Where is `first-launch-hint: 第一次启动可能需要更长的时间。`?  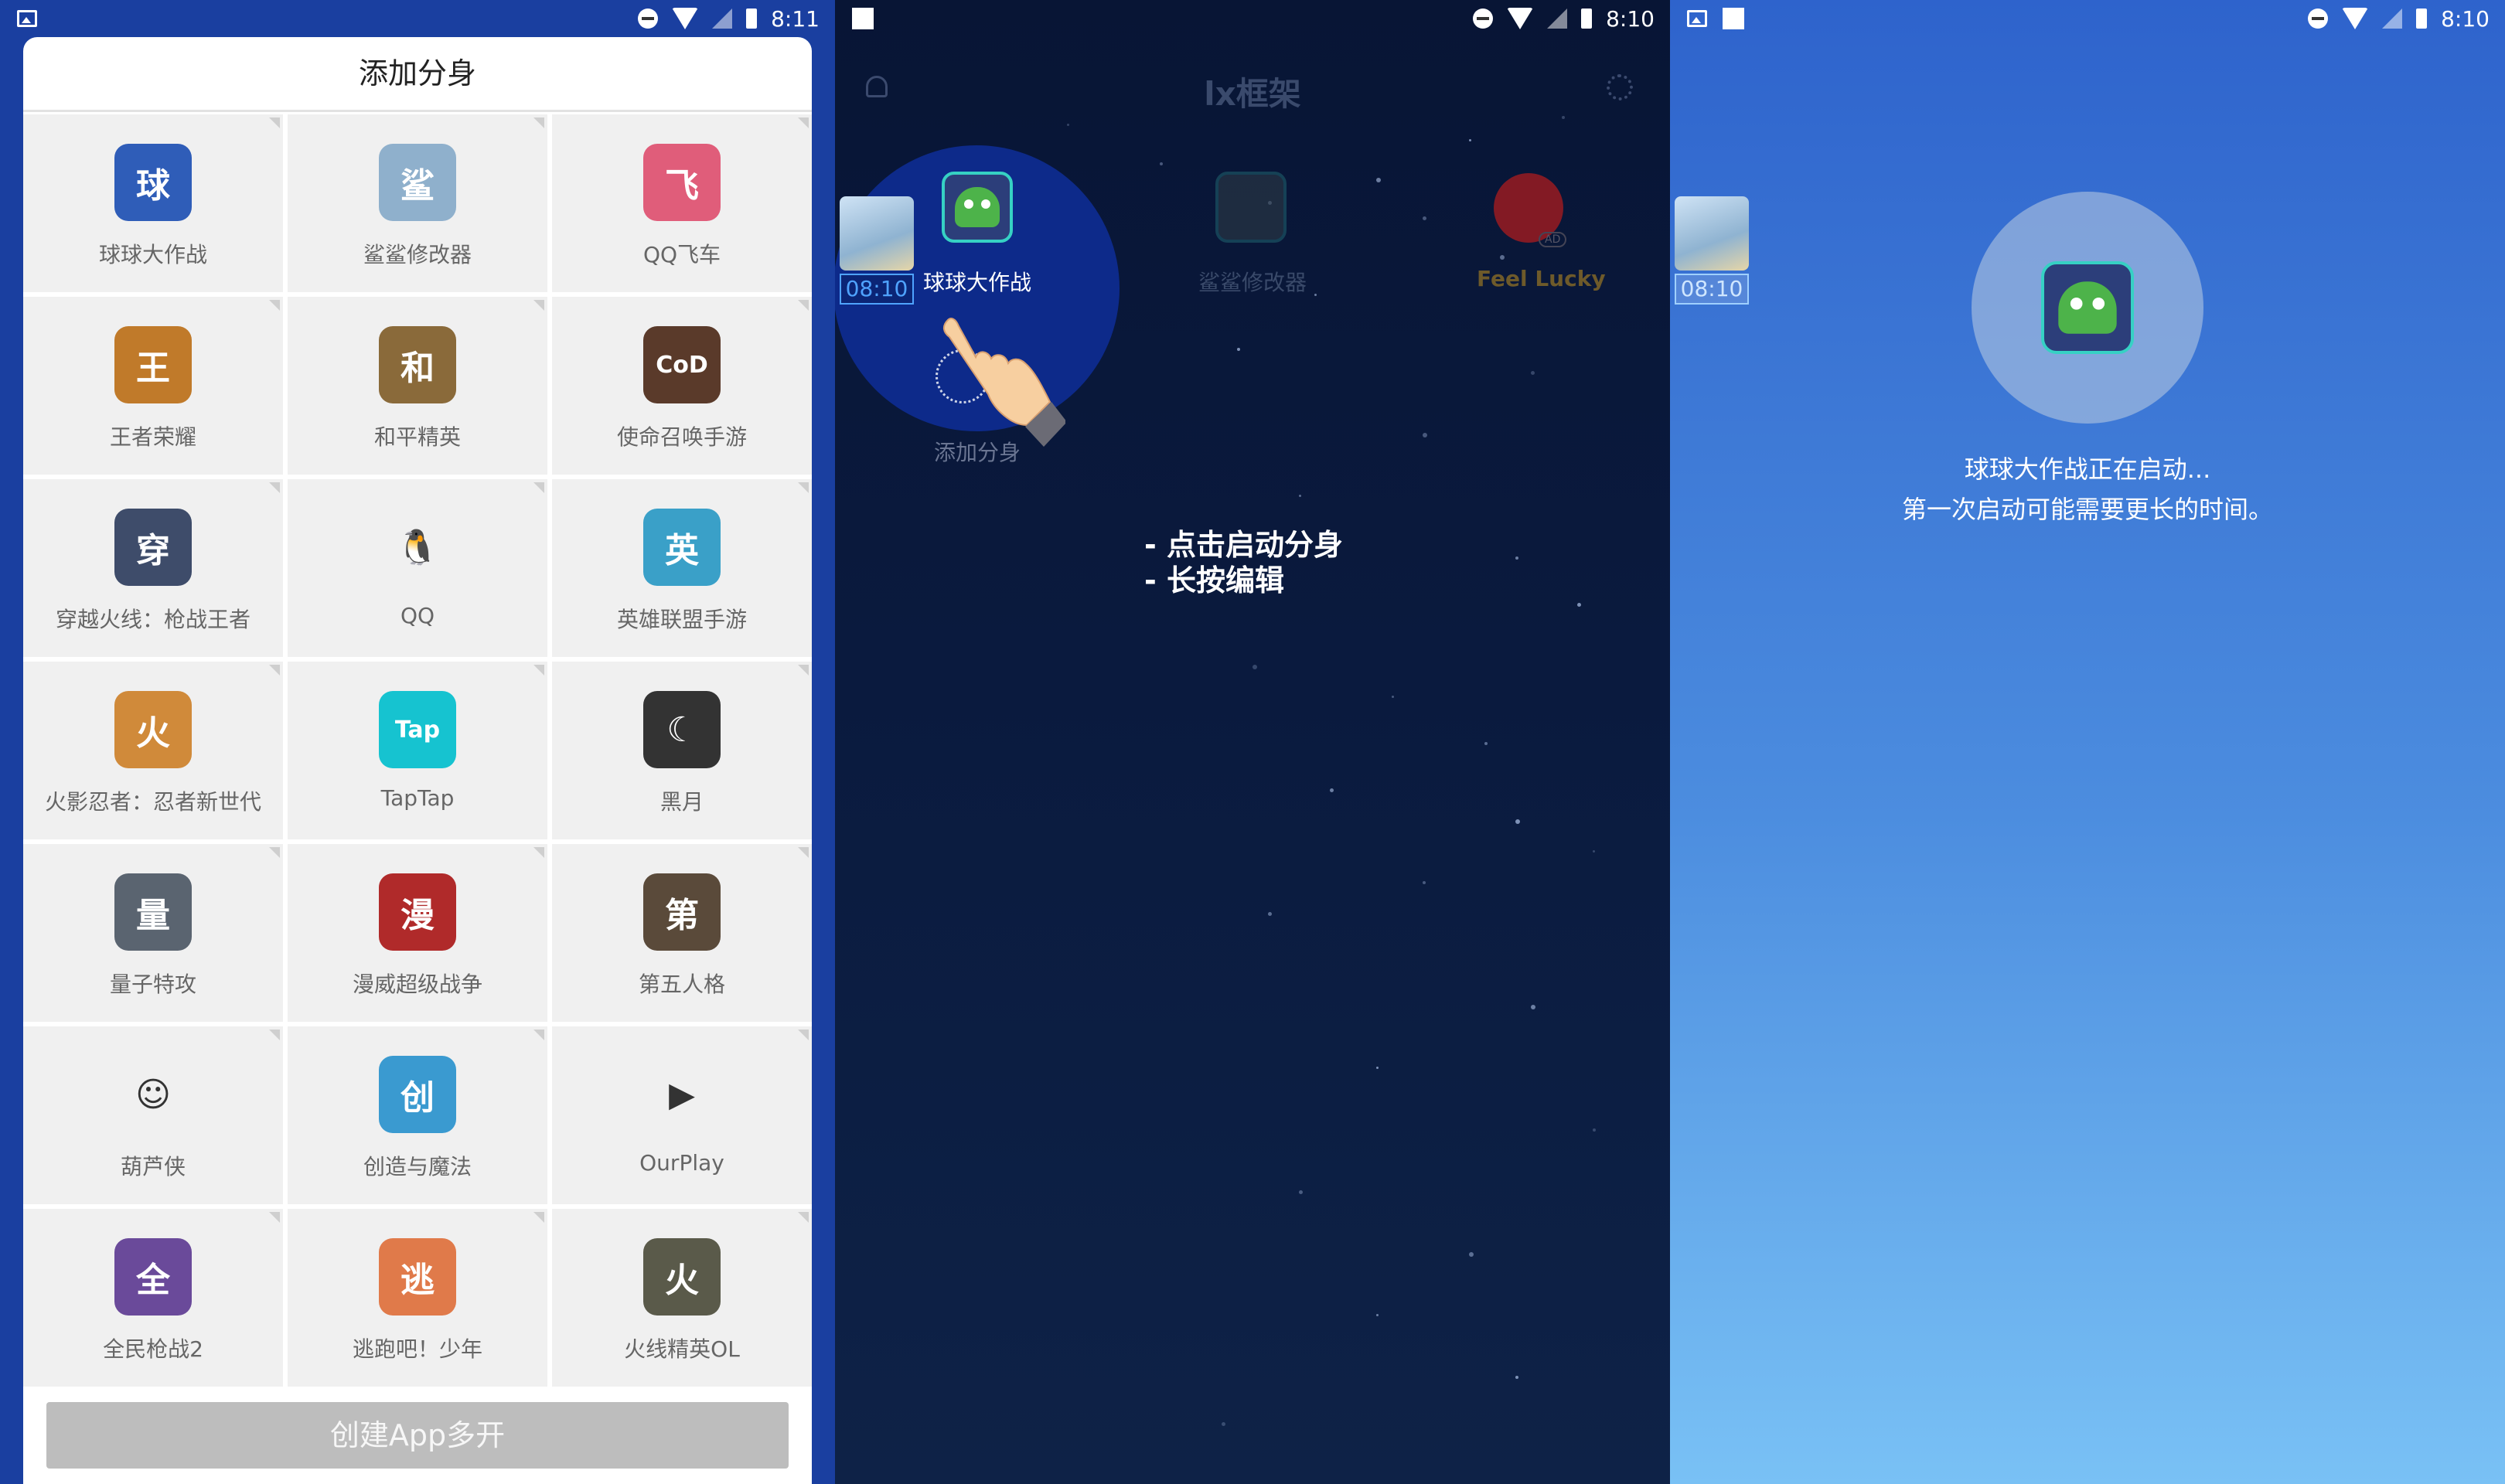 first-launch-hint: 第一次启动可能需要更长的时间。 is located at coordinates (2087, 509).